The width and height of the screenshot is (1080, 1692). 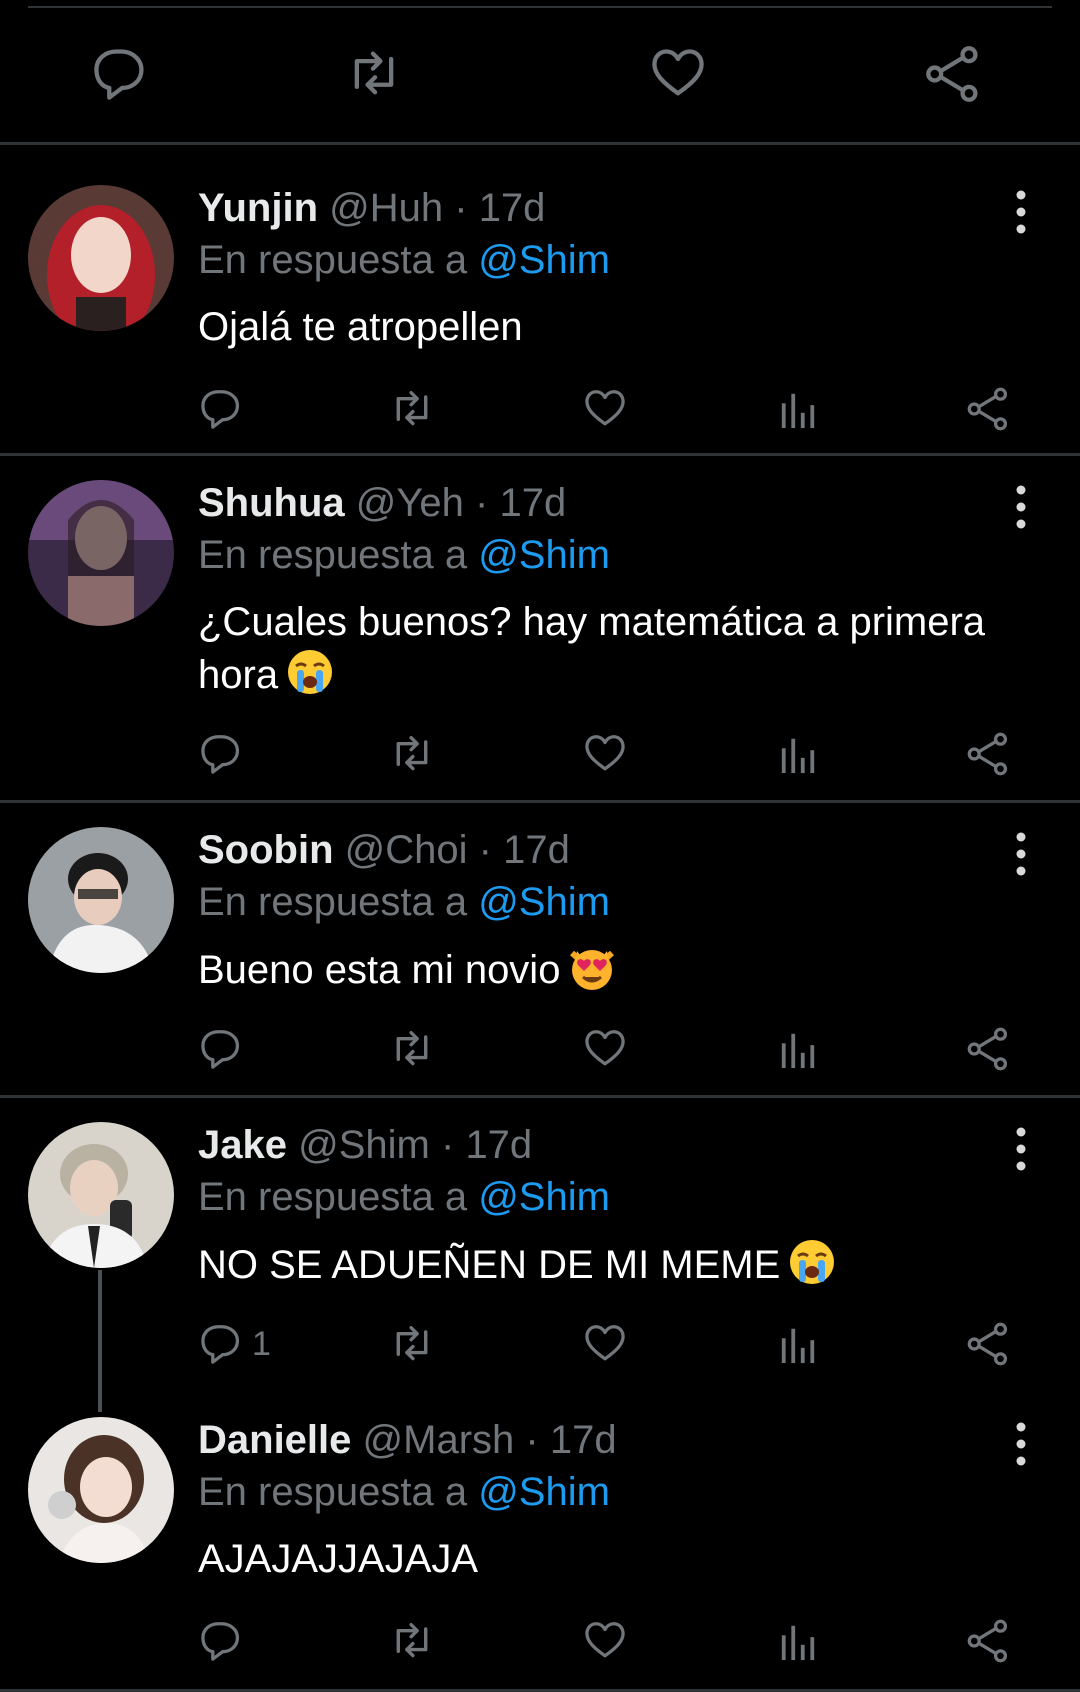 What do you see at coordinates (261, 1343) in the screenshot?
I see `reply-count: 1` at bounding box center [261, 1343].